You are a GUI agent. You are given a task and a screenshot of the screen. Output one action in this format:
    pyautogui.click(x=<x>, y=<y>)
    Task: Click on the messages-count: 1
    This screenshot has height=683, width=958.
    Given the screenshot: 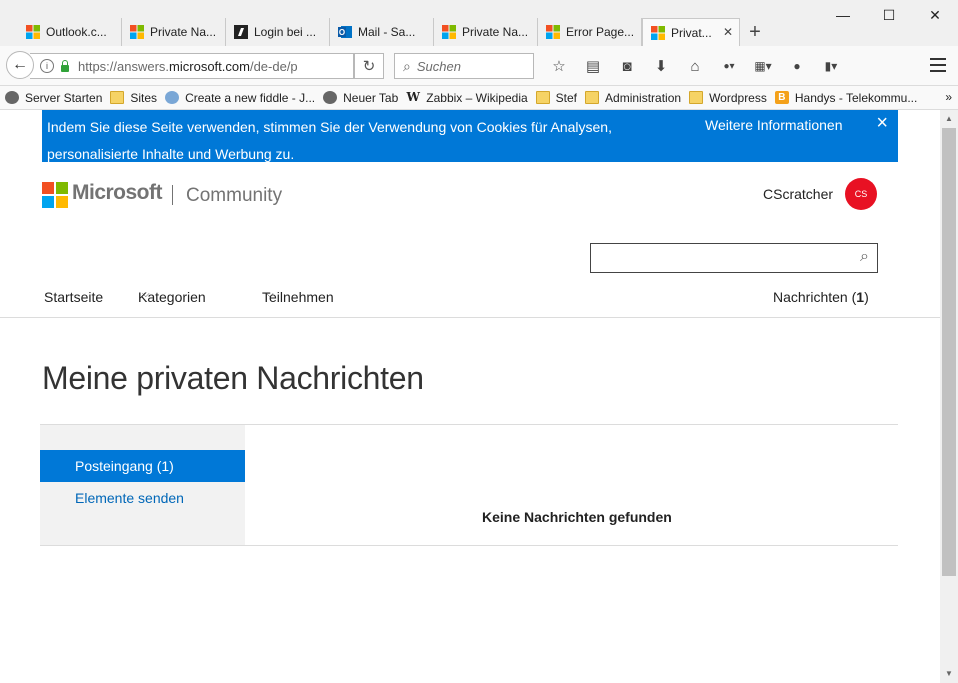 What is the action you would take?
    pyautogui.click(x=860, y=297)
    